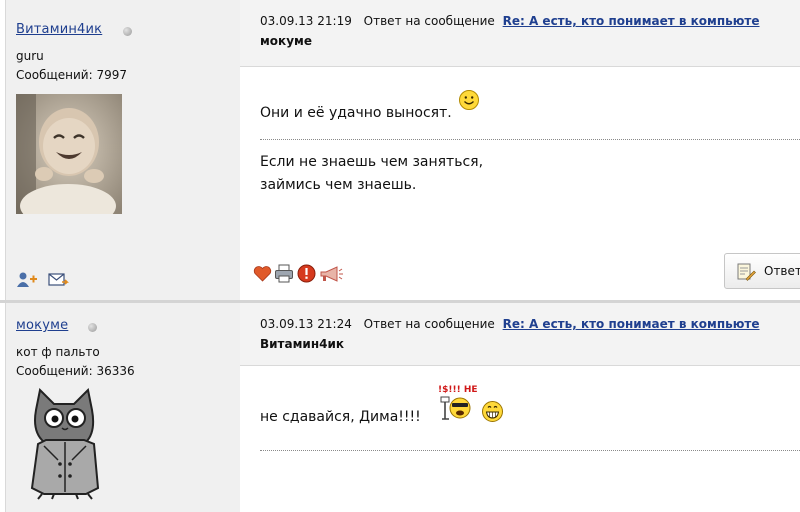  I want to click on signature-divider, so click(530, 139).